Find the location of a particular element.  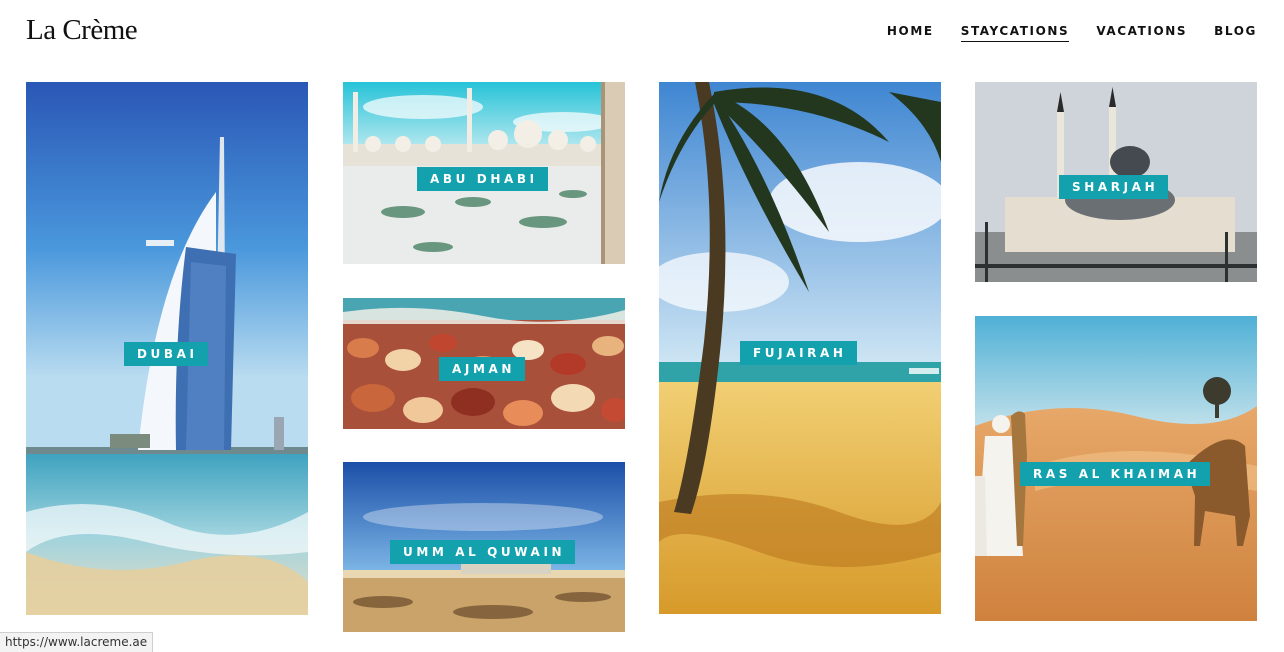

nav-vacations: VACATIONS is located at coordinates (1141, 33).